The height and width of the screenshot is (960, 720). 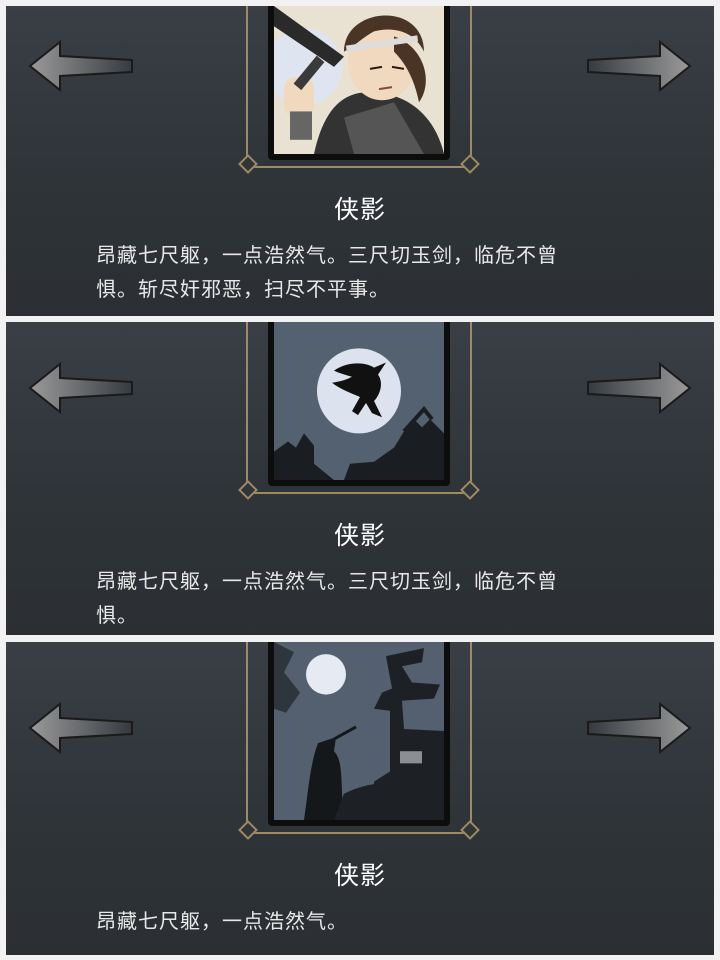 What do you see at coordinates (359, 731) in the screenshot?
I see `figure-pagoda-moon-art` at bounding box center [359, 731].